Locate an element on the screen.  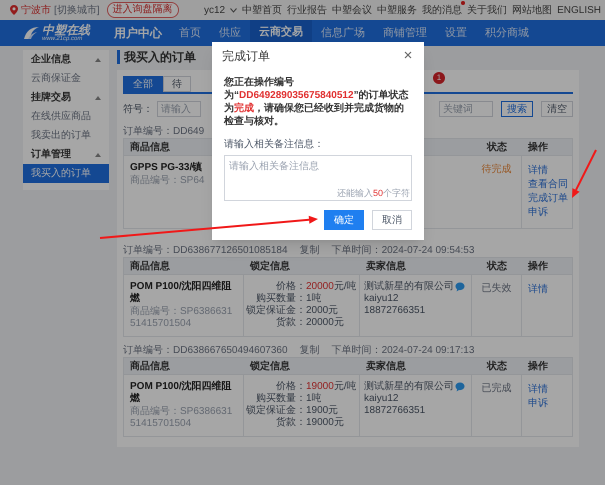
section-title: 用户中心 is located at coordinates (138, 33).